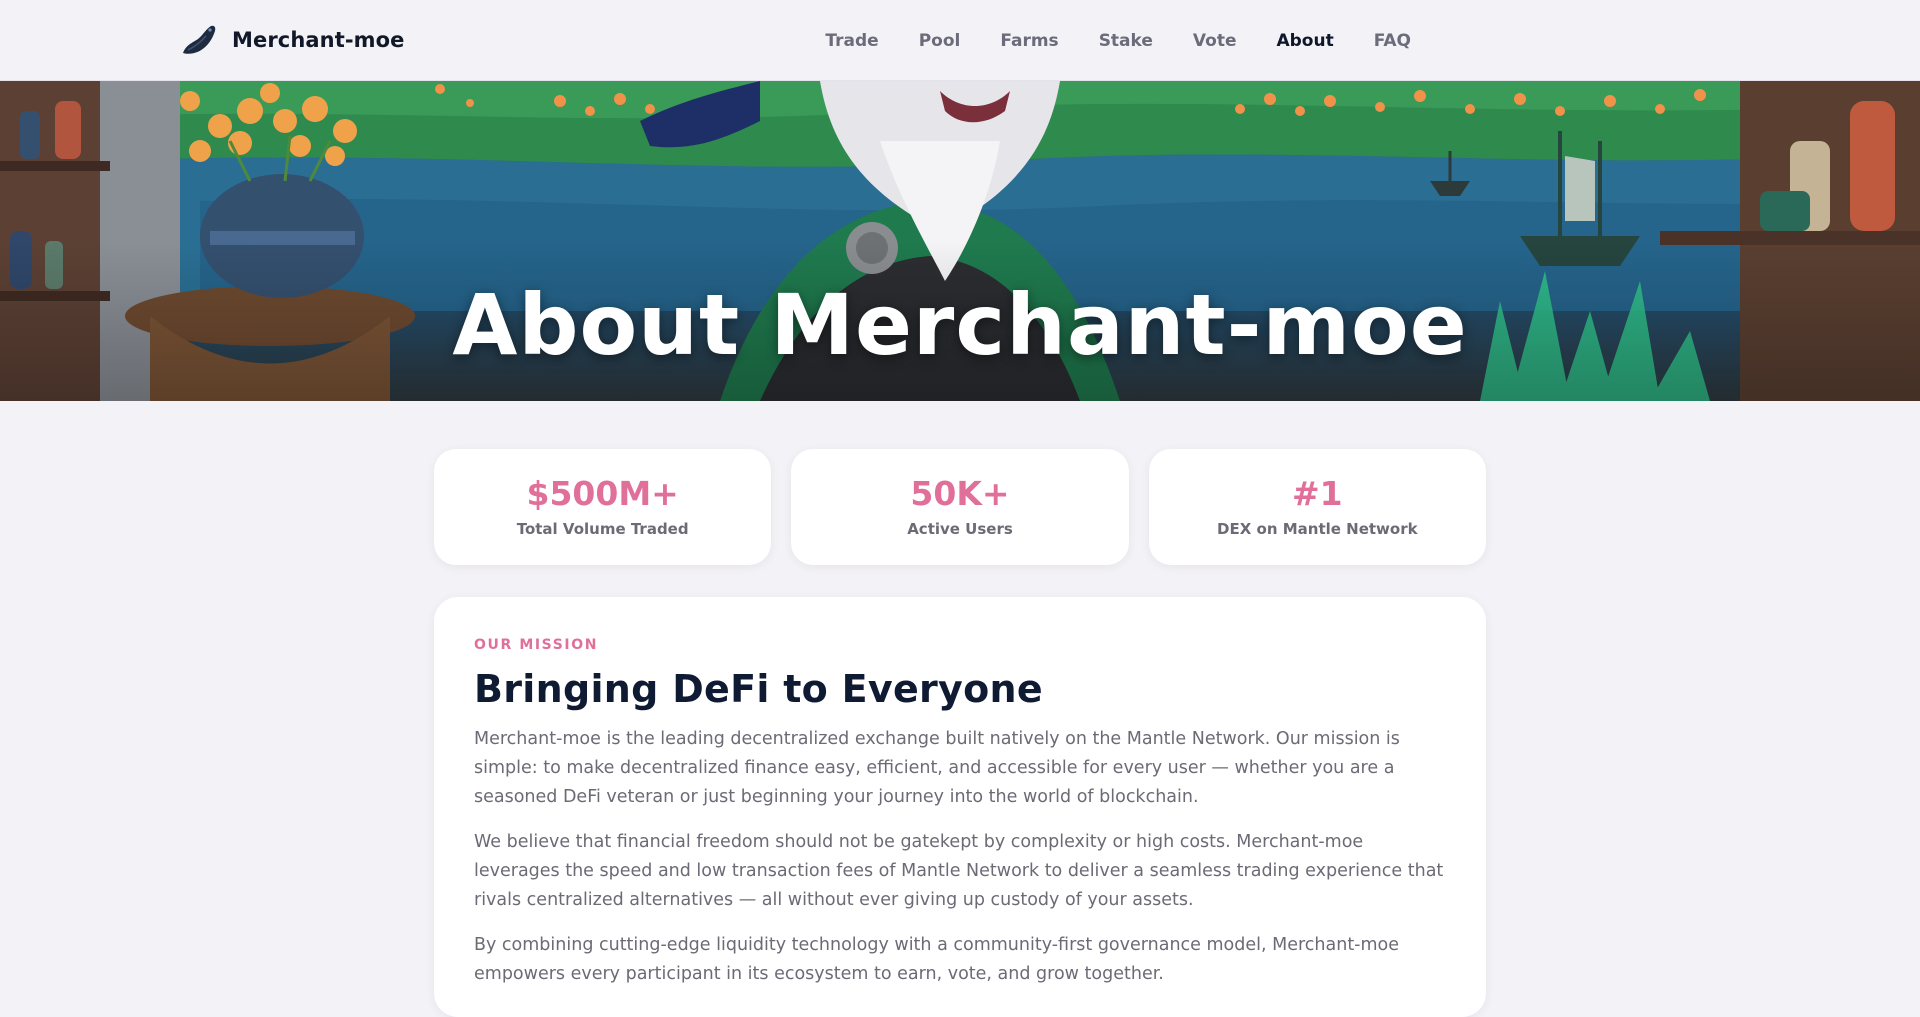 This screenshot has width=1920, height=1017. I want to click on stat-value: #1, so click(1317, 493).